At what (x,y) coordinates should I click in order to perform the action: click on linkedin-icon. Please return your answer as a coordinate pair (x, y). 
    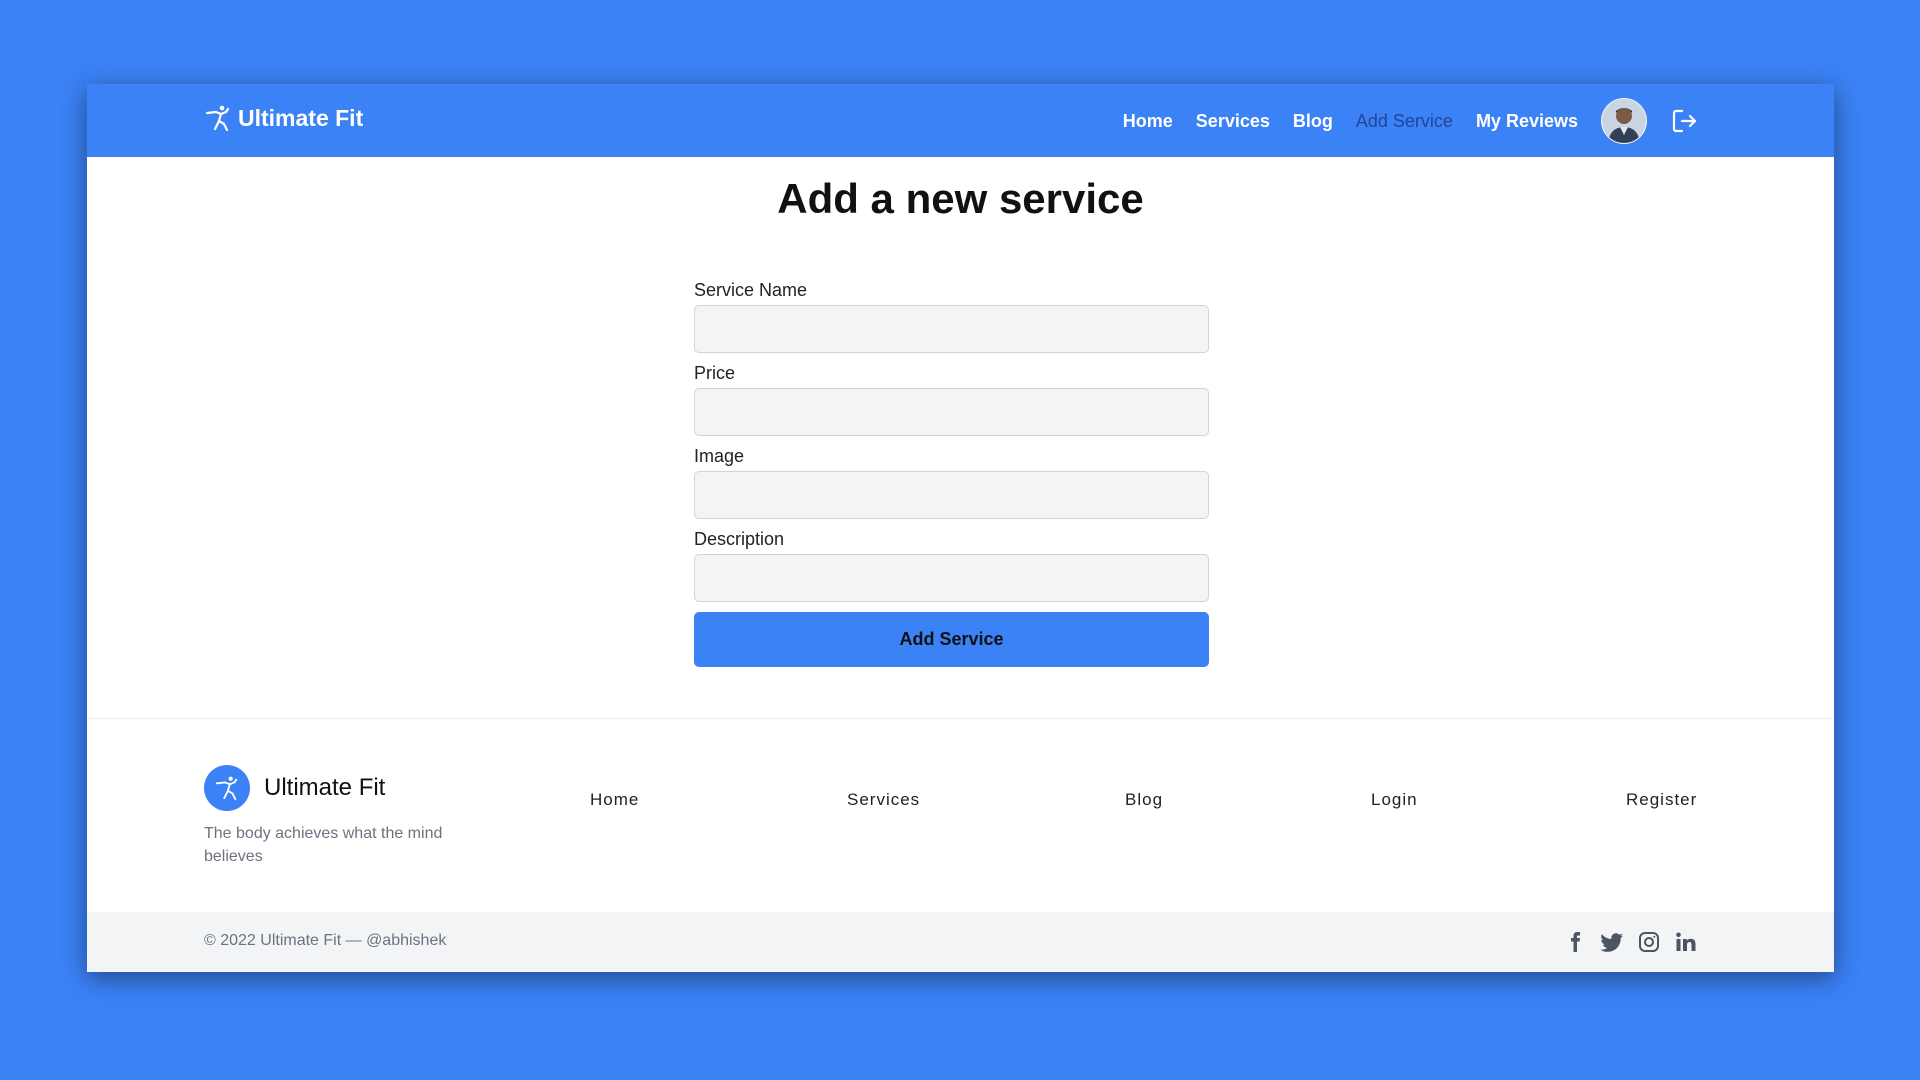
    Looking at the image, I should click on (1686, 942).